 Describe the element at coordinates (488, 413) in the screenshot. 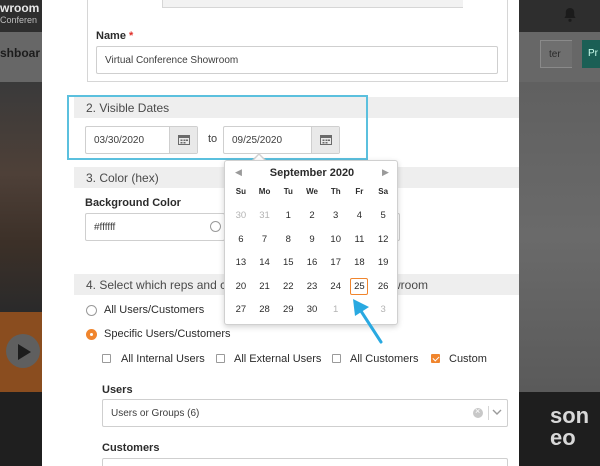

I see `select-separator` at that location.